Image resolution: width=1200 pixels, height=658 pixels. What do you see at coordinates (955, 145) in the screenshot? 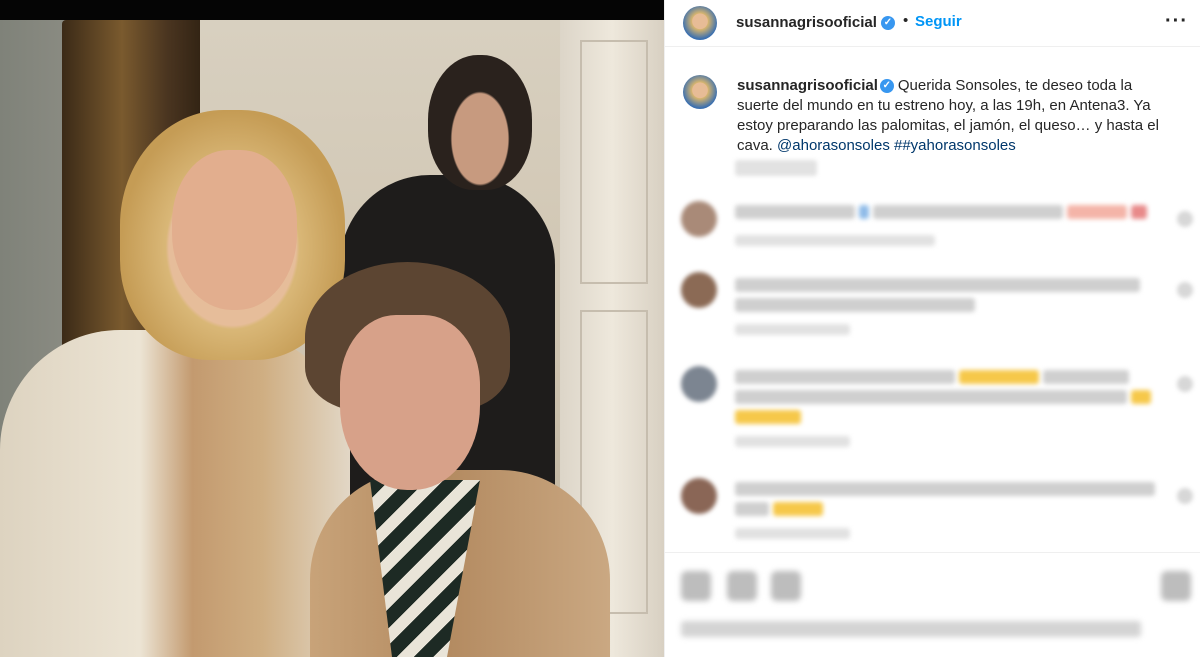
I see `caption-hashtag-link: ##yahorasonsoles` at bounding box center [955, 145].